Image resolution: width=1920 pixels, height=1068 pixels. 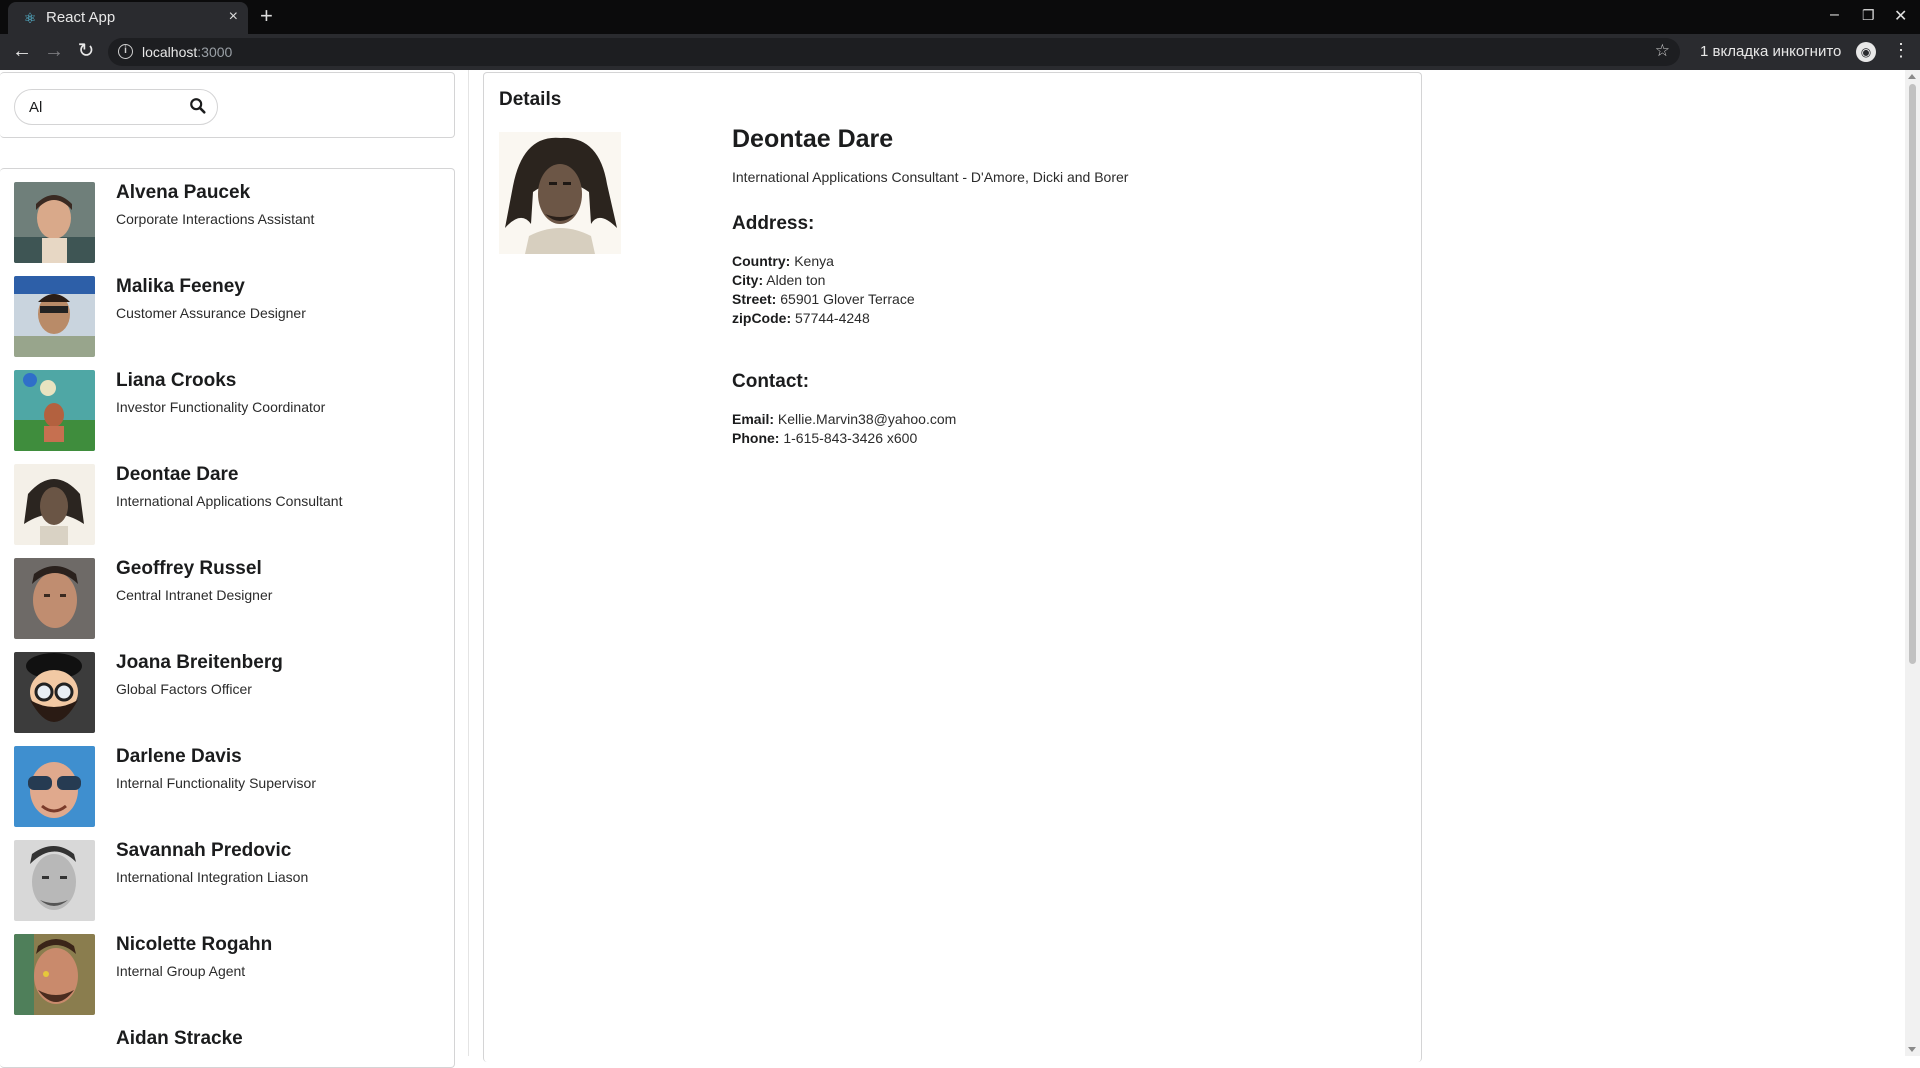 What do you see at coordinates (813, 139) in the screenshot?
I see `detail-name: Deontae Dare` at bounding box center [813, 139].